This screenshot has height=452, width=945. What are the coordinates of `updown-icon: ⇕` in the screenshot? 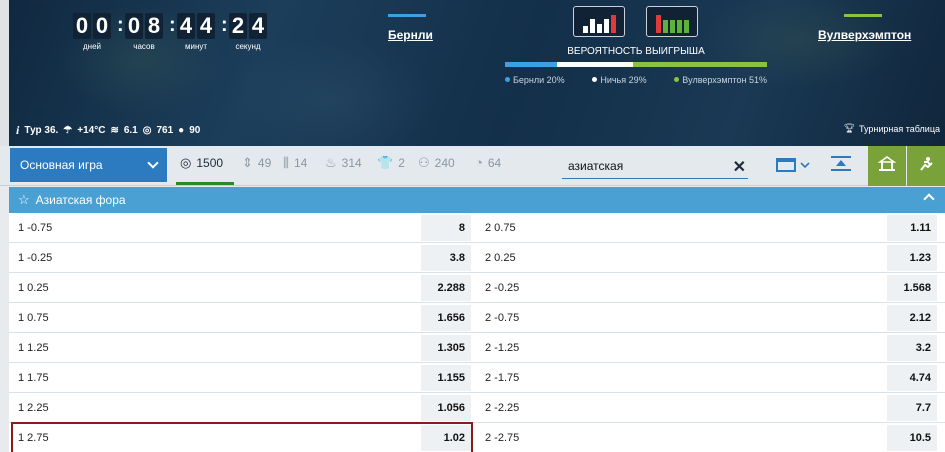 It's located at (247, 162).